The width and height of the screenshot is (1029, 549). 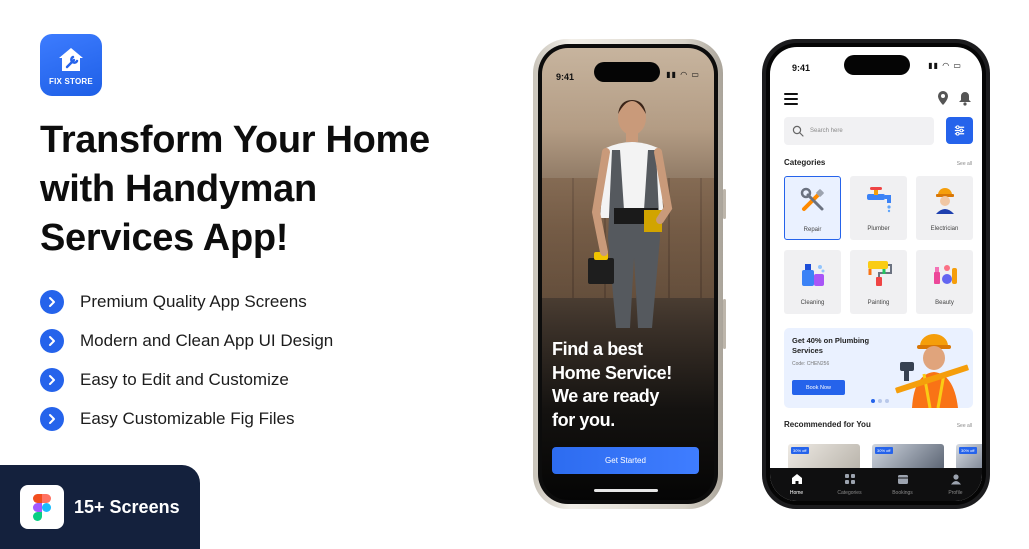 I want to click on faucet-icon, so click(x=878, y=200).